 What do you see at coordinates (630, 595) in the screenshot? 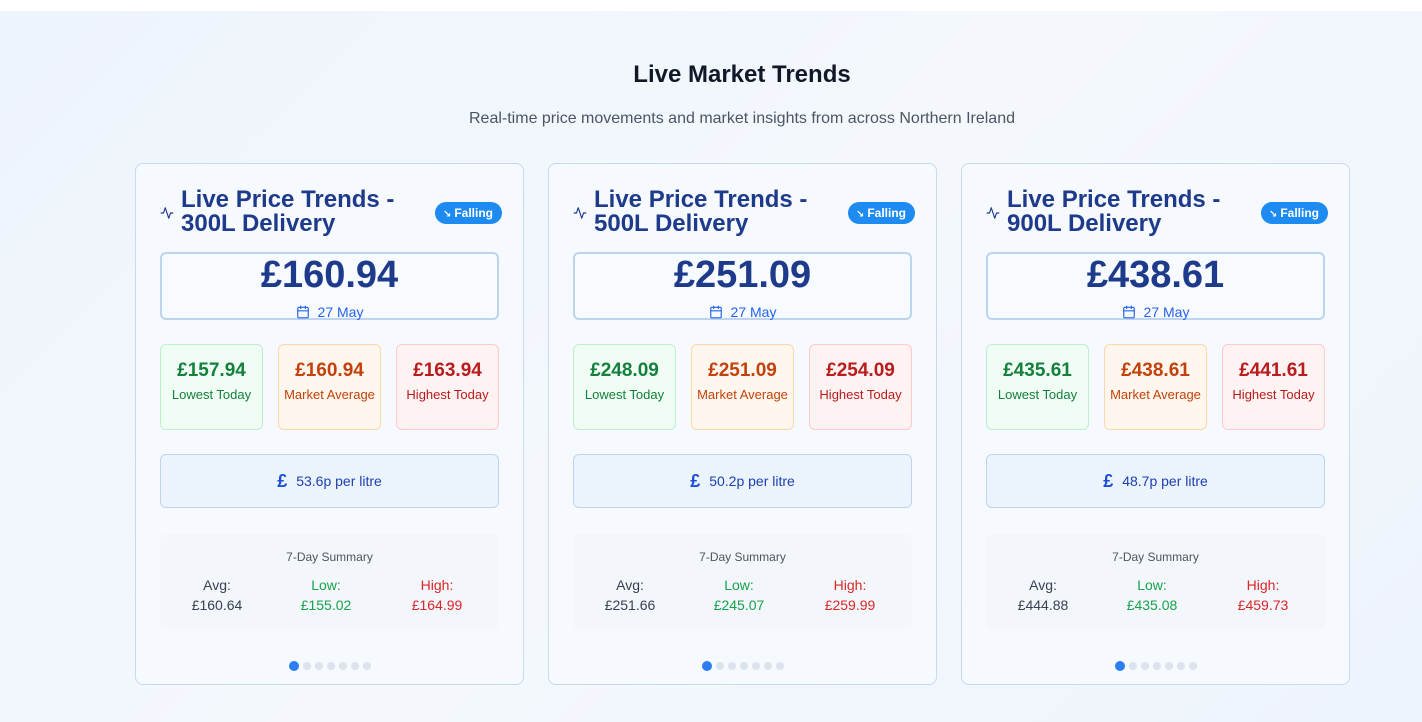
I see `summary-avg: Avg: £251.66` at bounding box center [630, 595].